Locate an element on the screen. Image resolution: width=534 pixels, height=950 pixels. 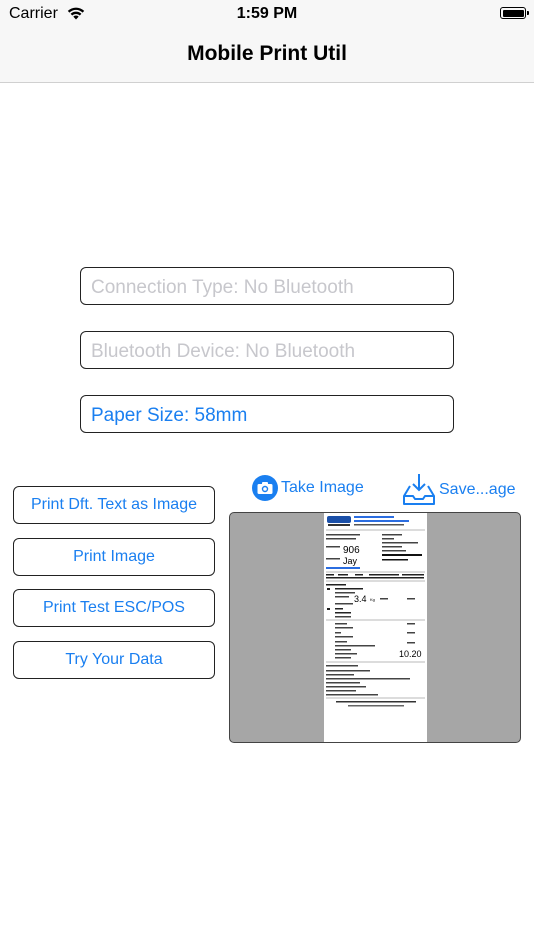
page-title: Mobile Print Util is located at coordinates (267, 53).